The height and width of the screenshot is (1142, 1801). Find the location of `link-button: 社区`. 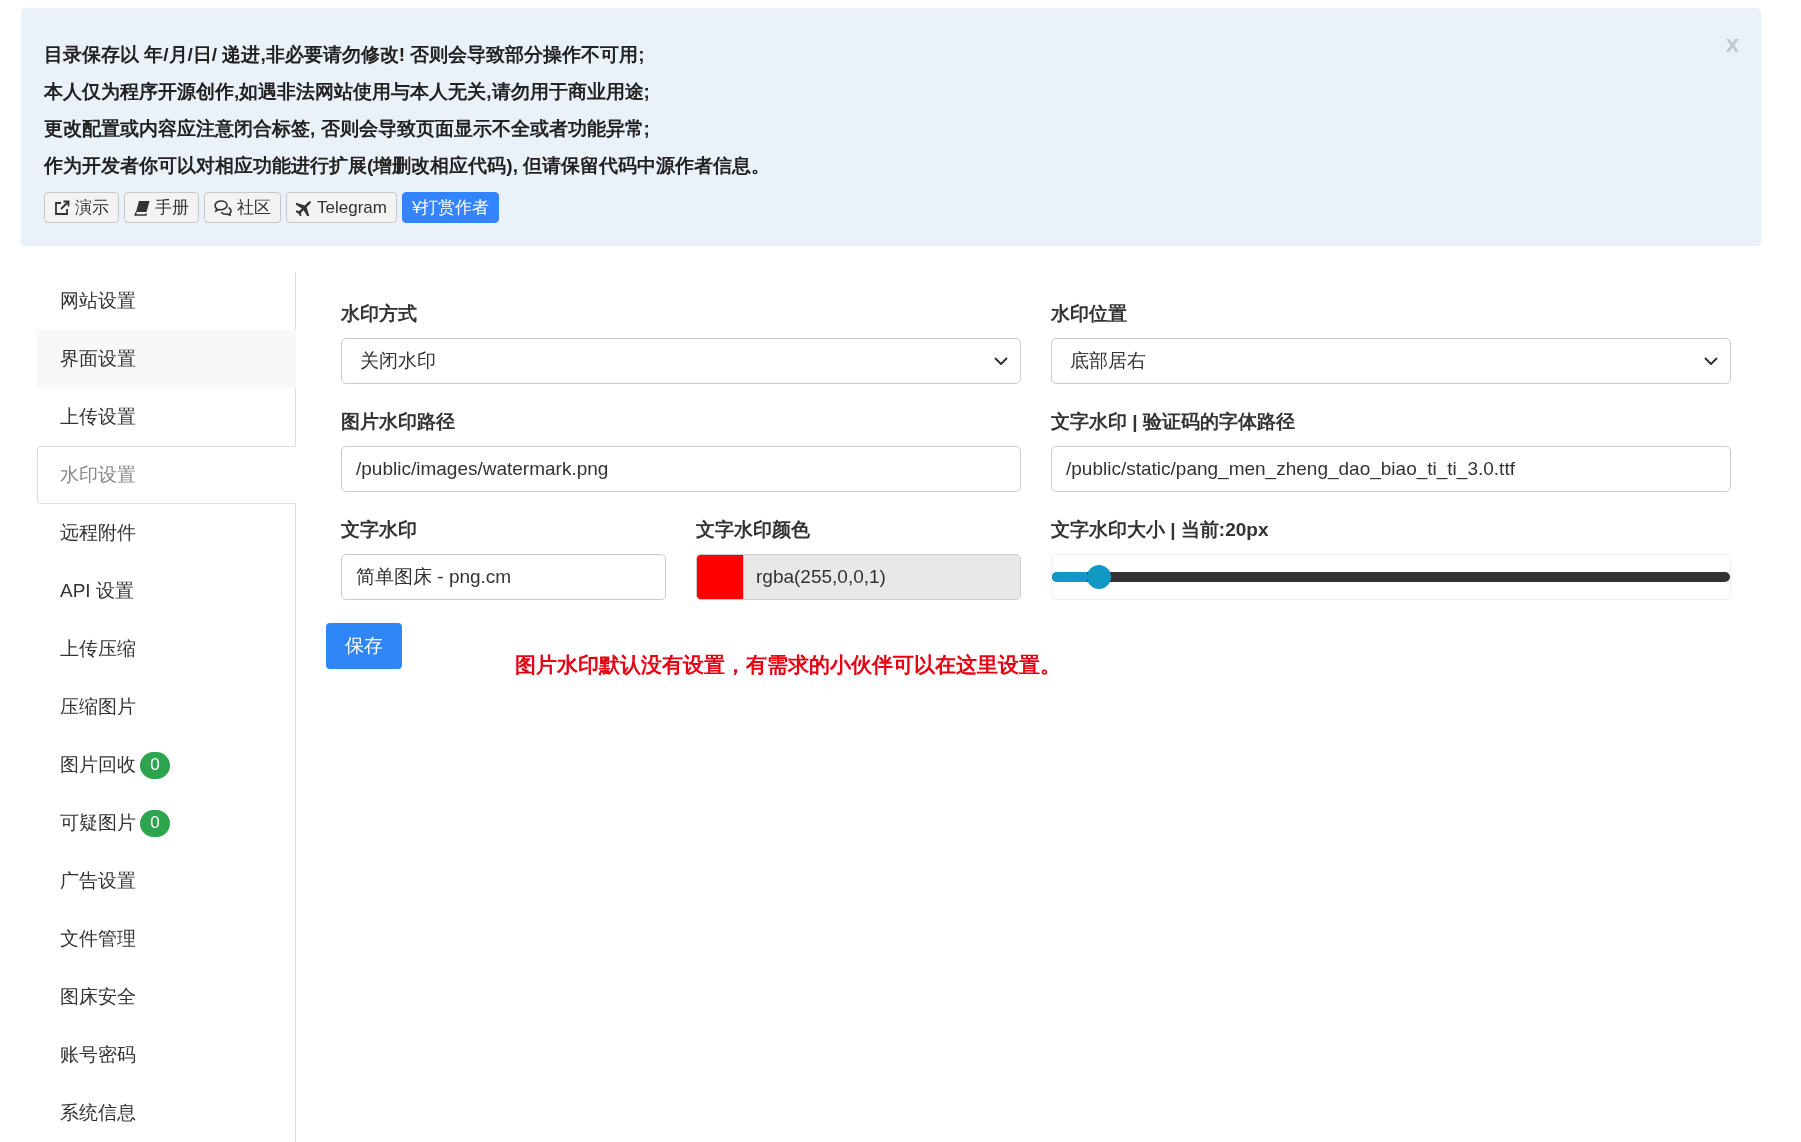

link-button: 社区 is located at coordinates (242, 207).